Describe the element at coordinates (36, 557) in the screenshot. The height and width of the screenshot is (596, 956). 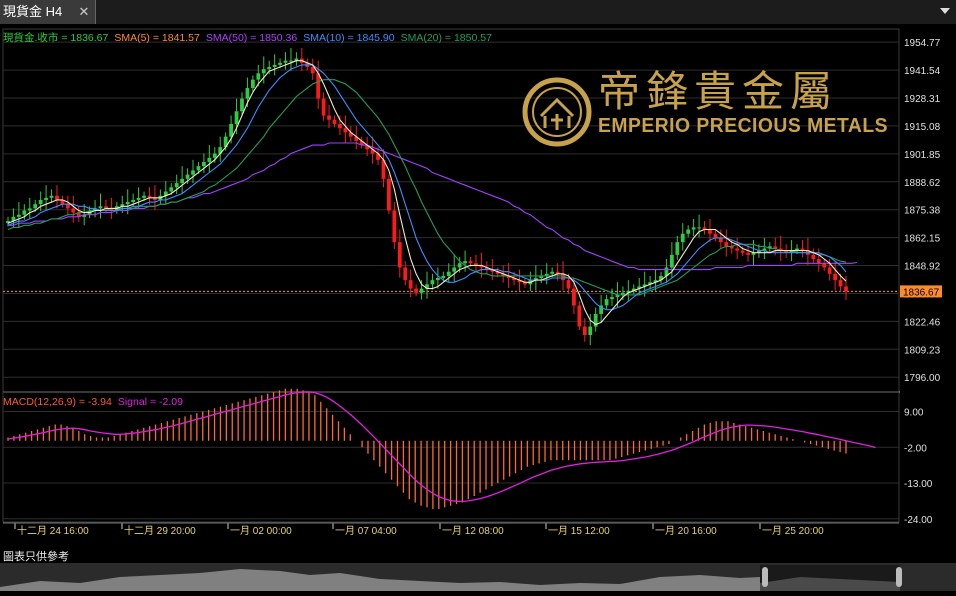
I see `disclaimer: 圖表只供參考` at that location.